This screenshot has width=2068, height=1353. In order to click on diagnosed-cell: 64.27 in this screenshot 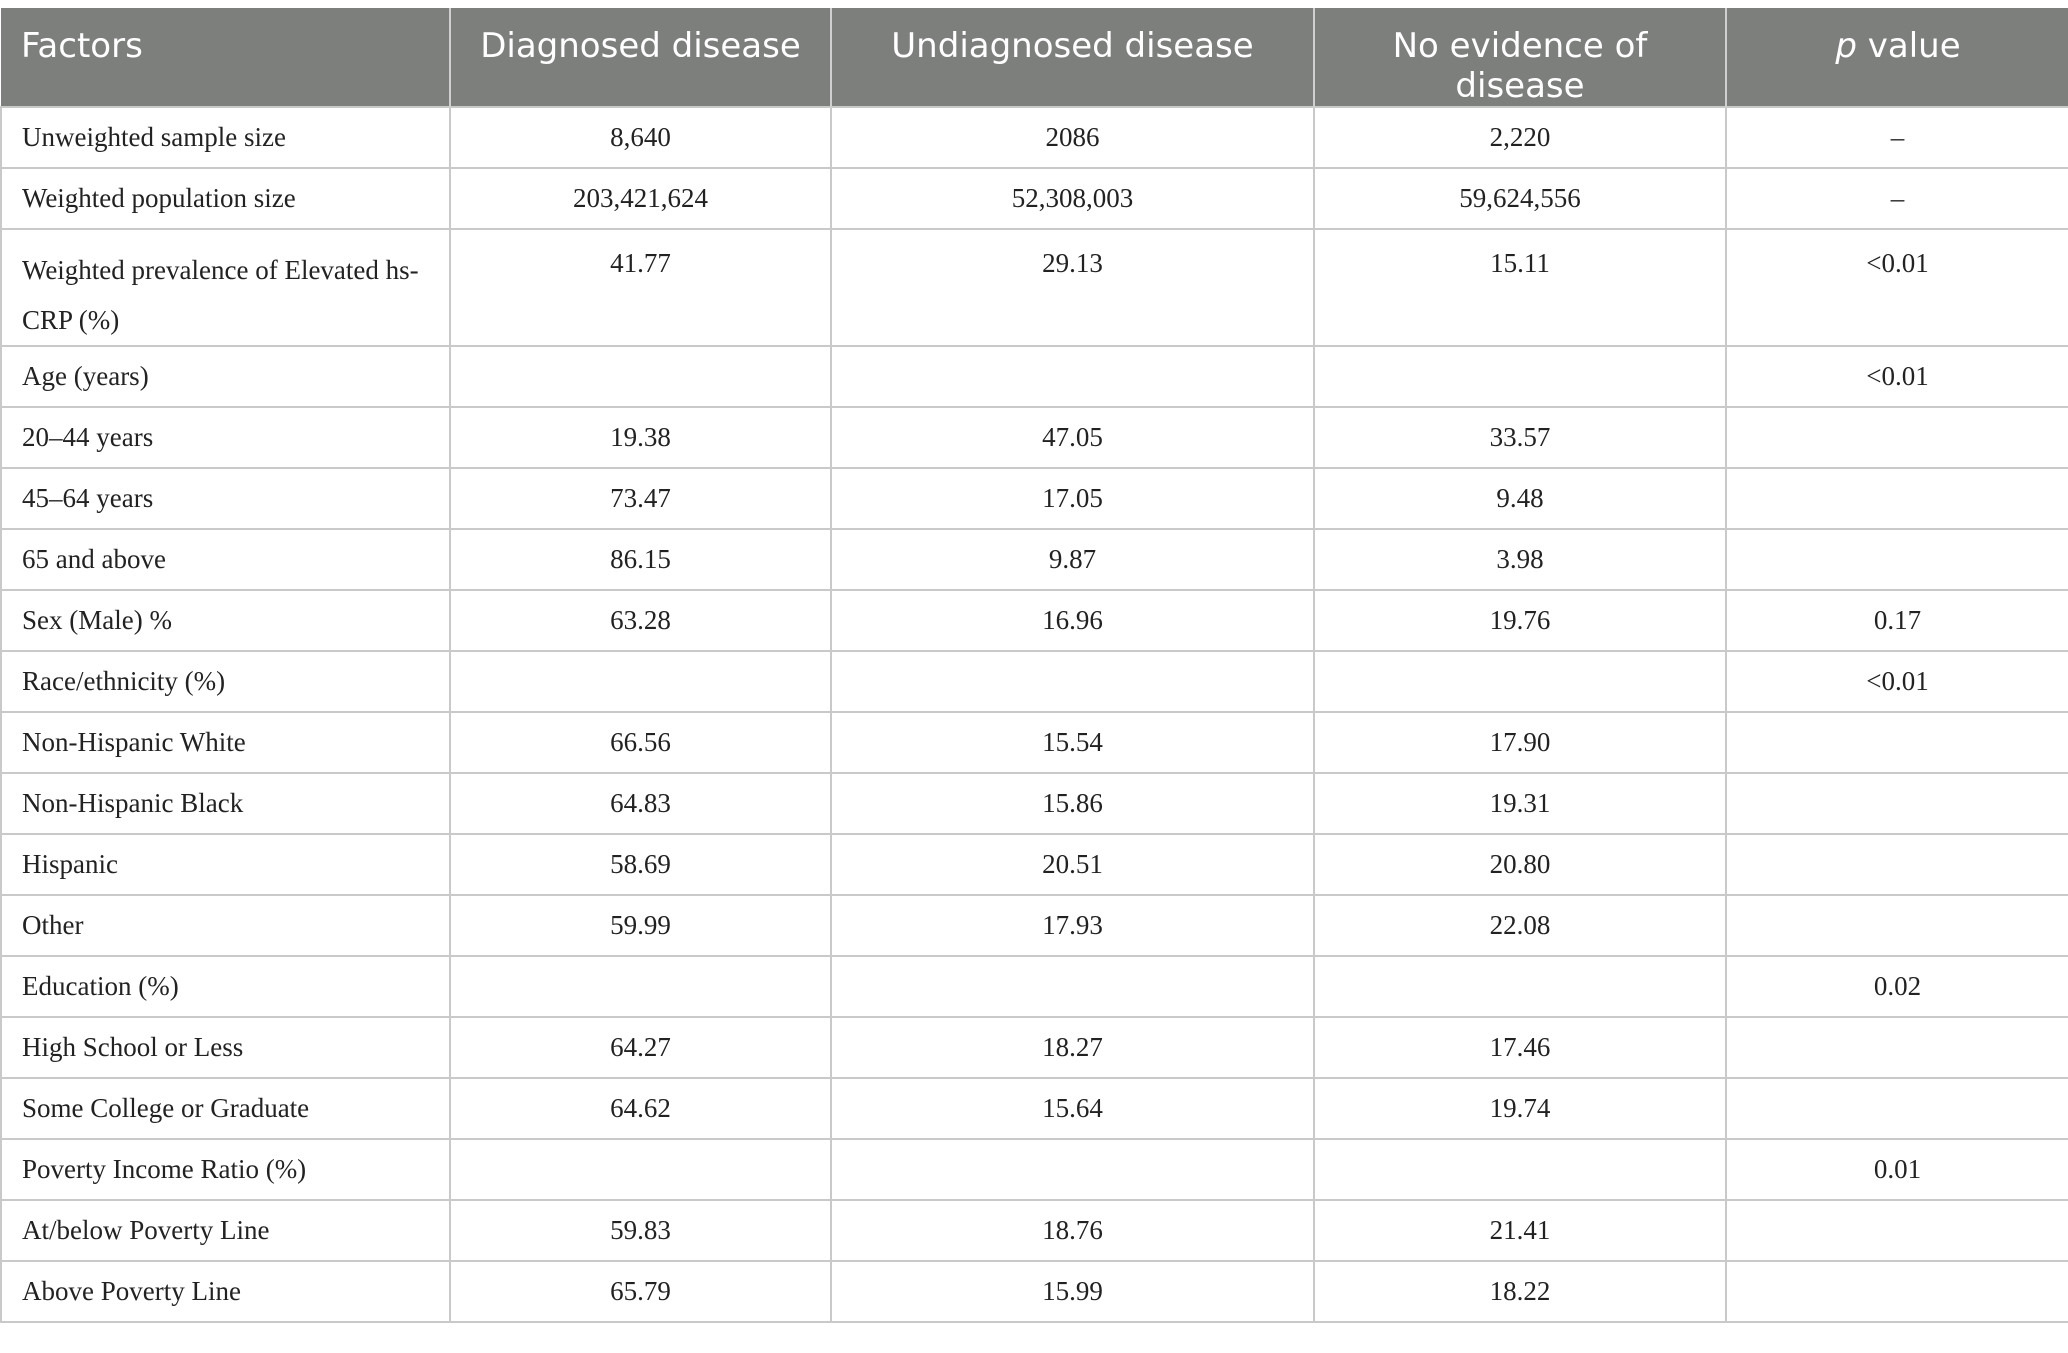, I will do `click(640, 1047)`.